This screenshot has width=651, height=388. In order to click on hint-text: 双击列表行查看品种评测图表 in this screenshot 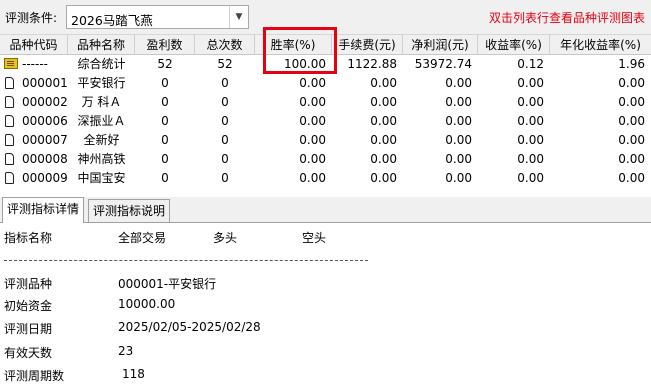, I will do `click(566, 18)`.